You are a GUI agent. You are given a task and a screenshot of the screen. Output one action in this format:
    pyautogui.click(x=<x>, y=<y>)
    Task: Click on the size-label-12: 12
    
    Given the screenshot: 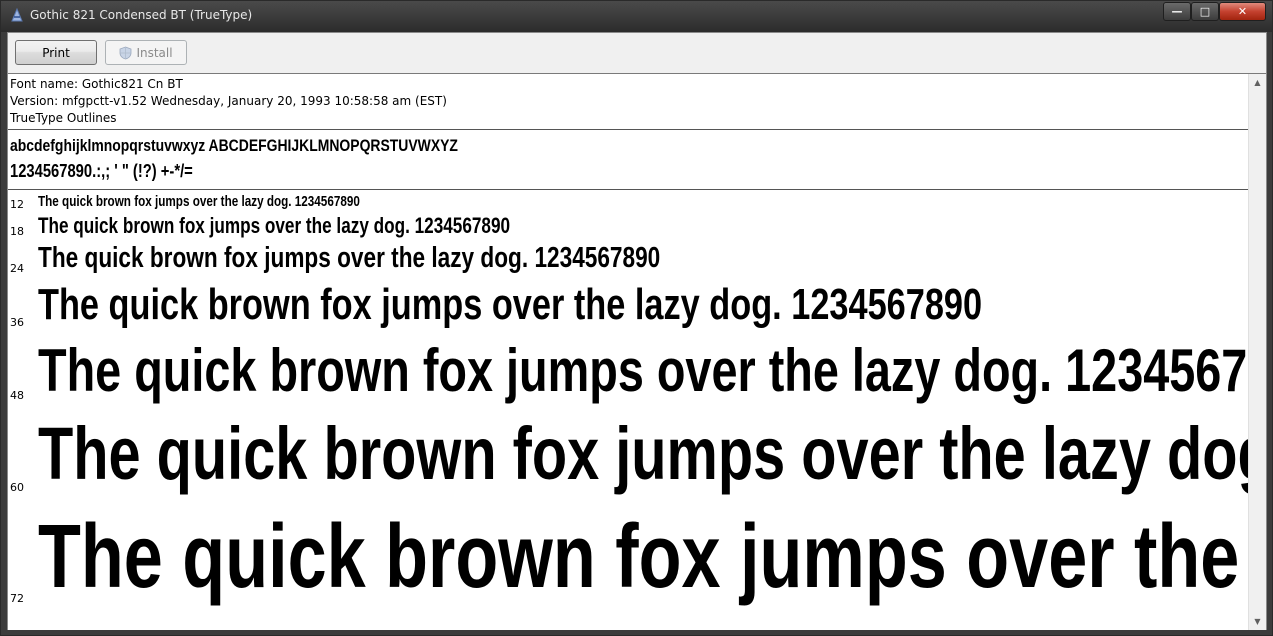 What is the action you would take?
    pyautogui.click(x=17, y=204)
    